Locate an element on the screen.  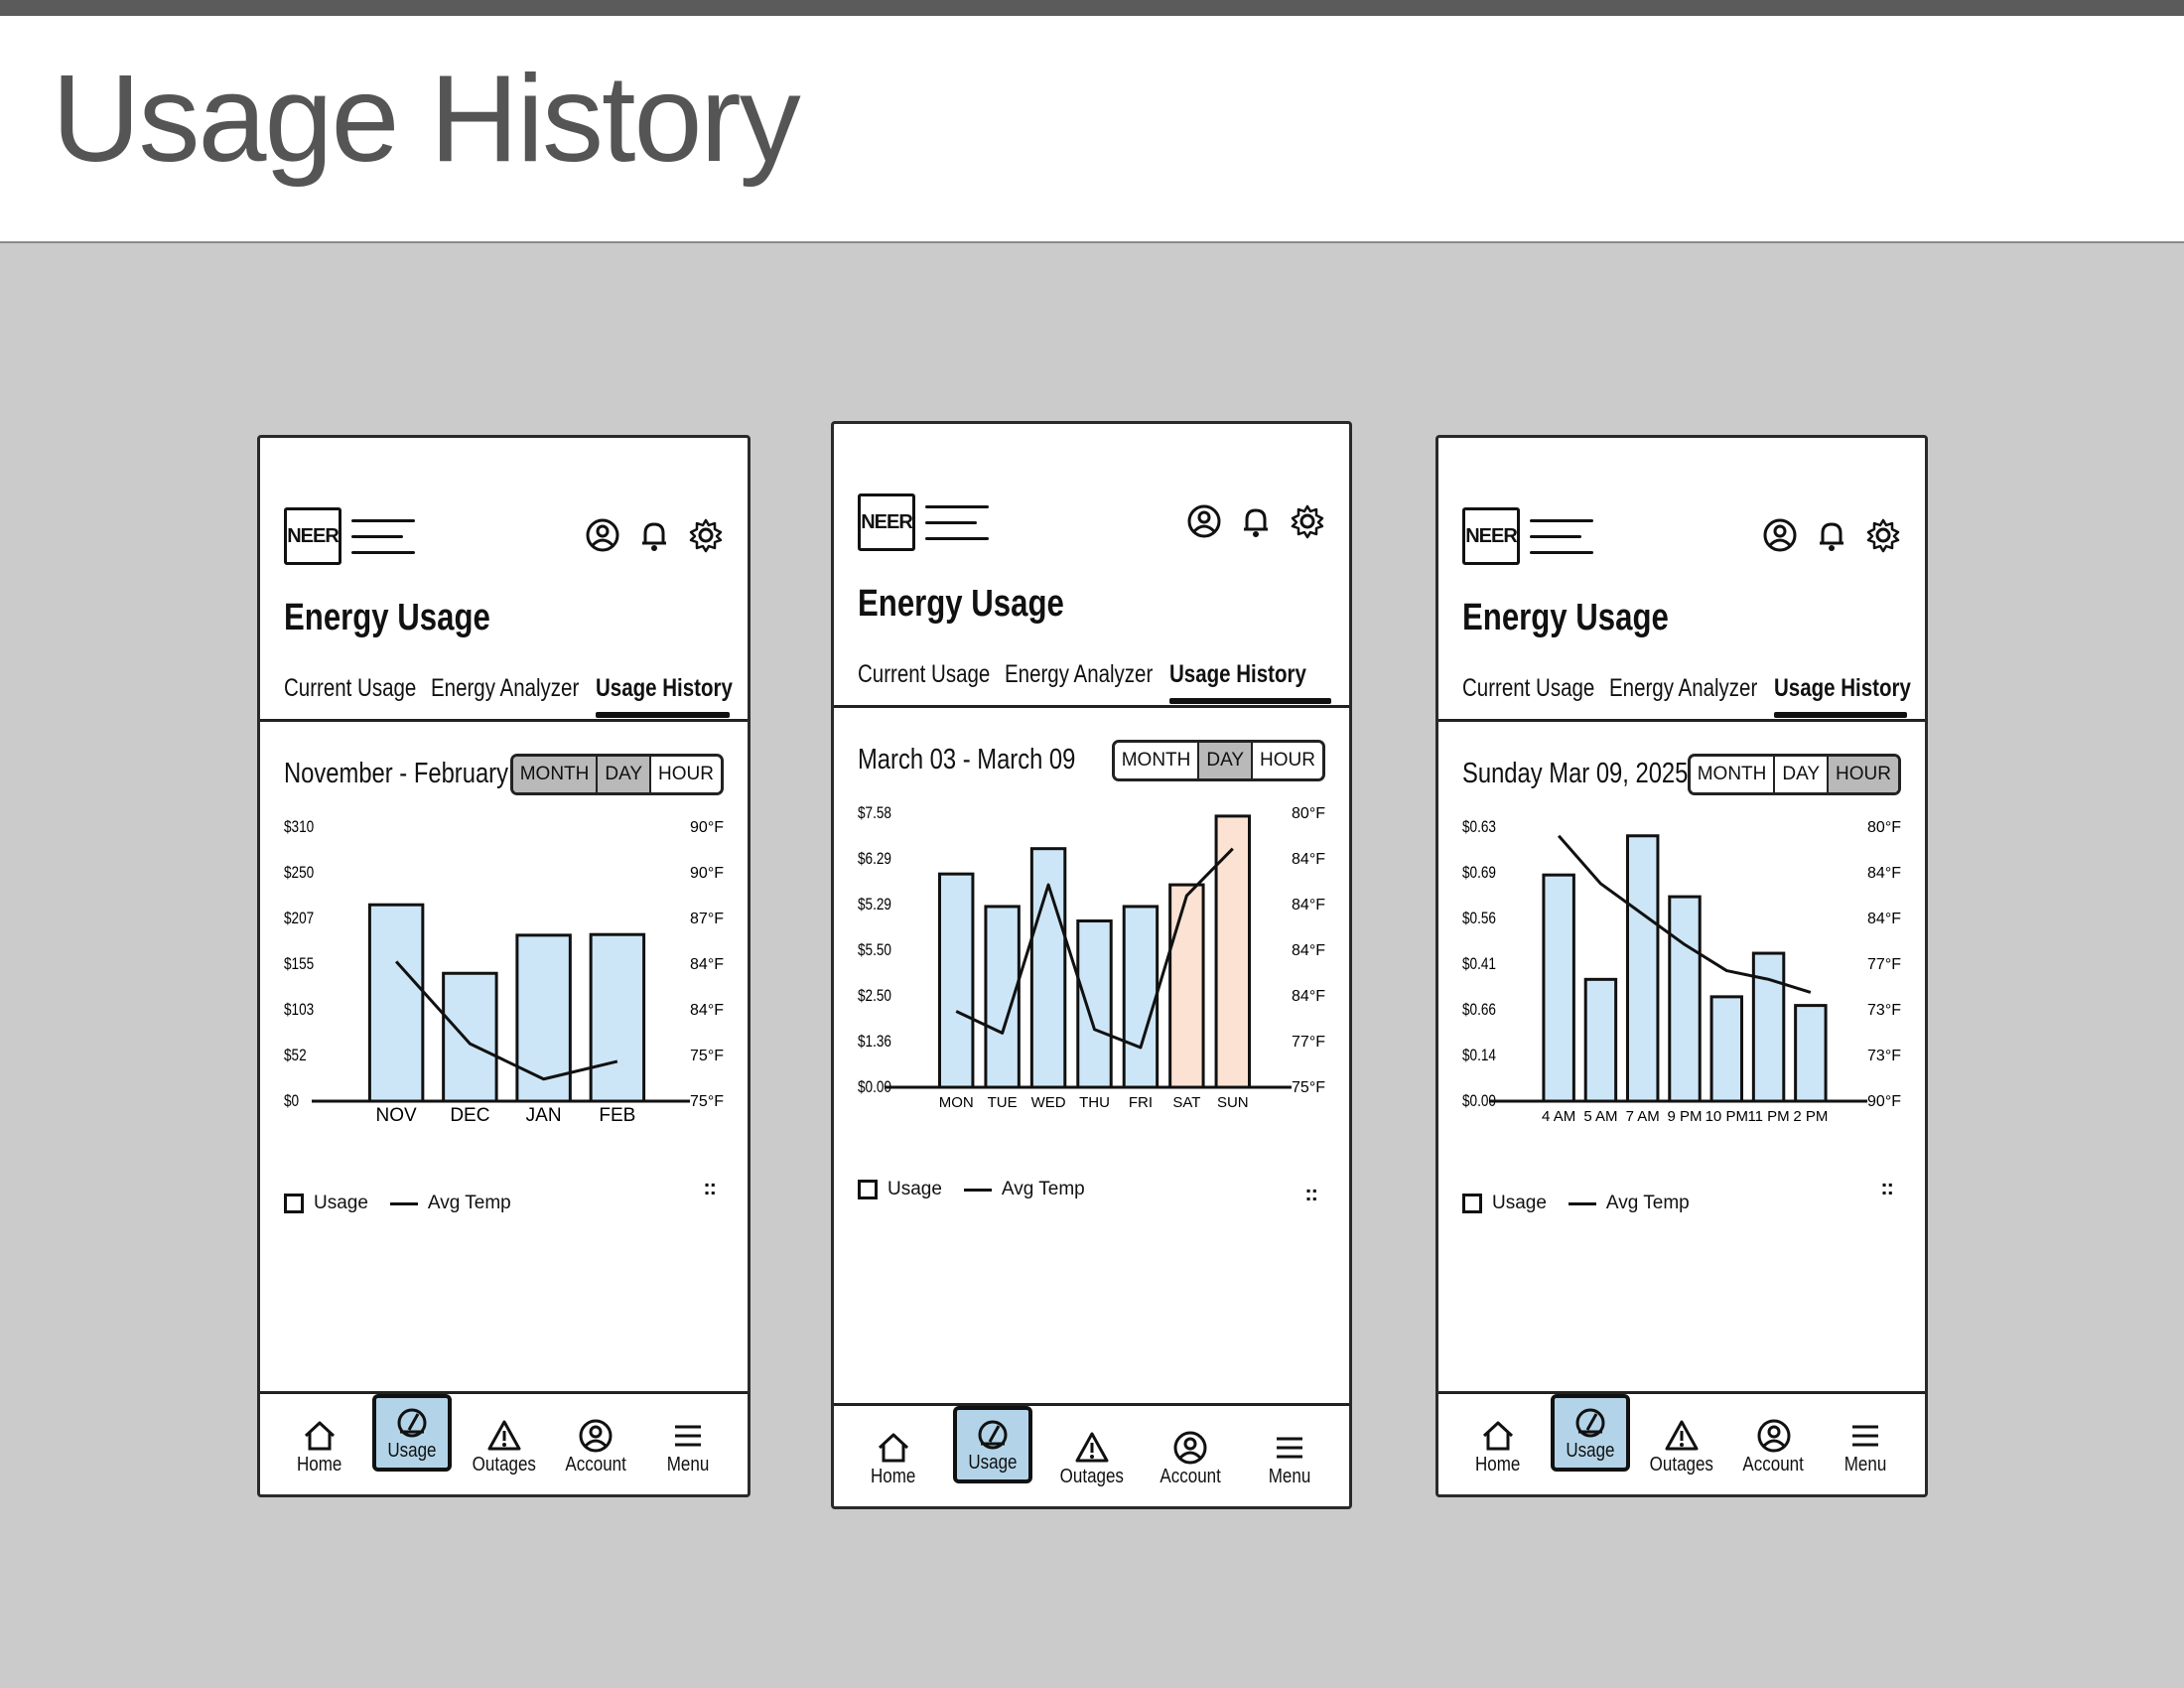
y2-tick-label: 80°F is located at coordinates (1884, 827).